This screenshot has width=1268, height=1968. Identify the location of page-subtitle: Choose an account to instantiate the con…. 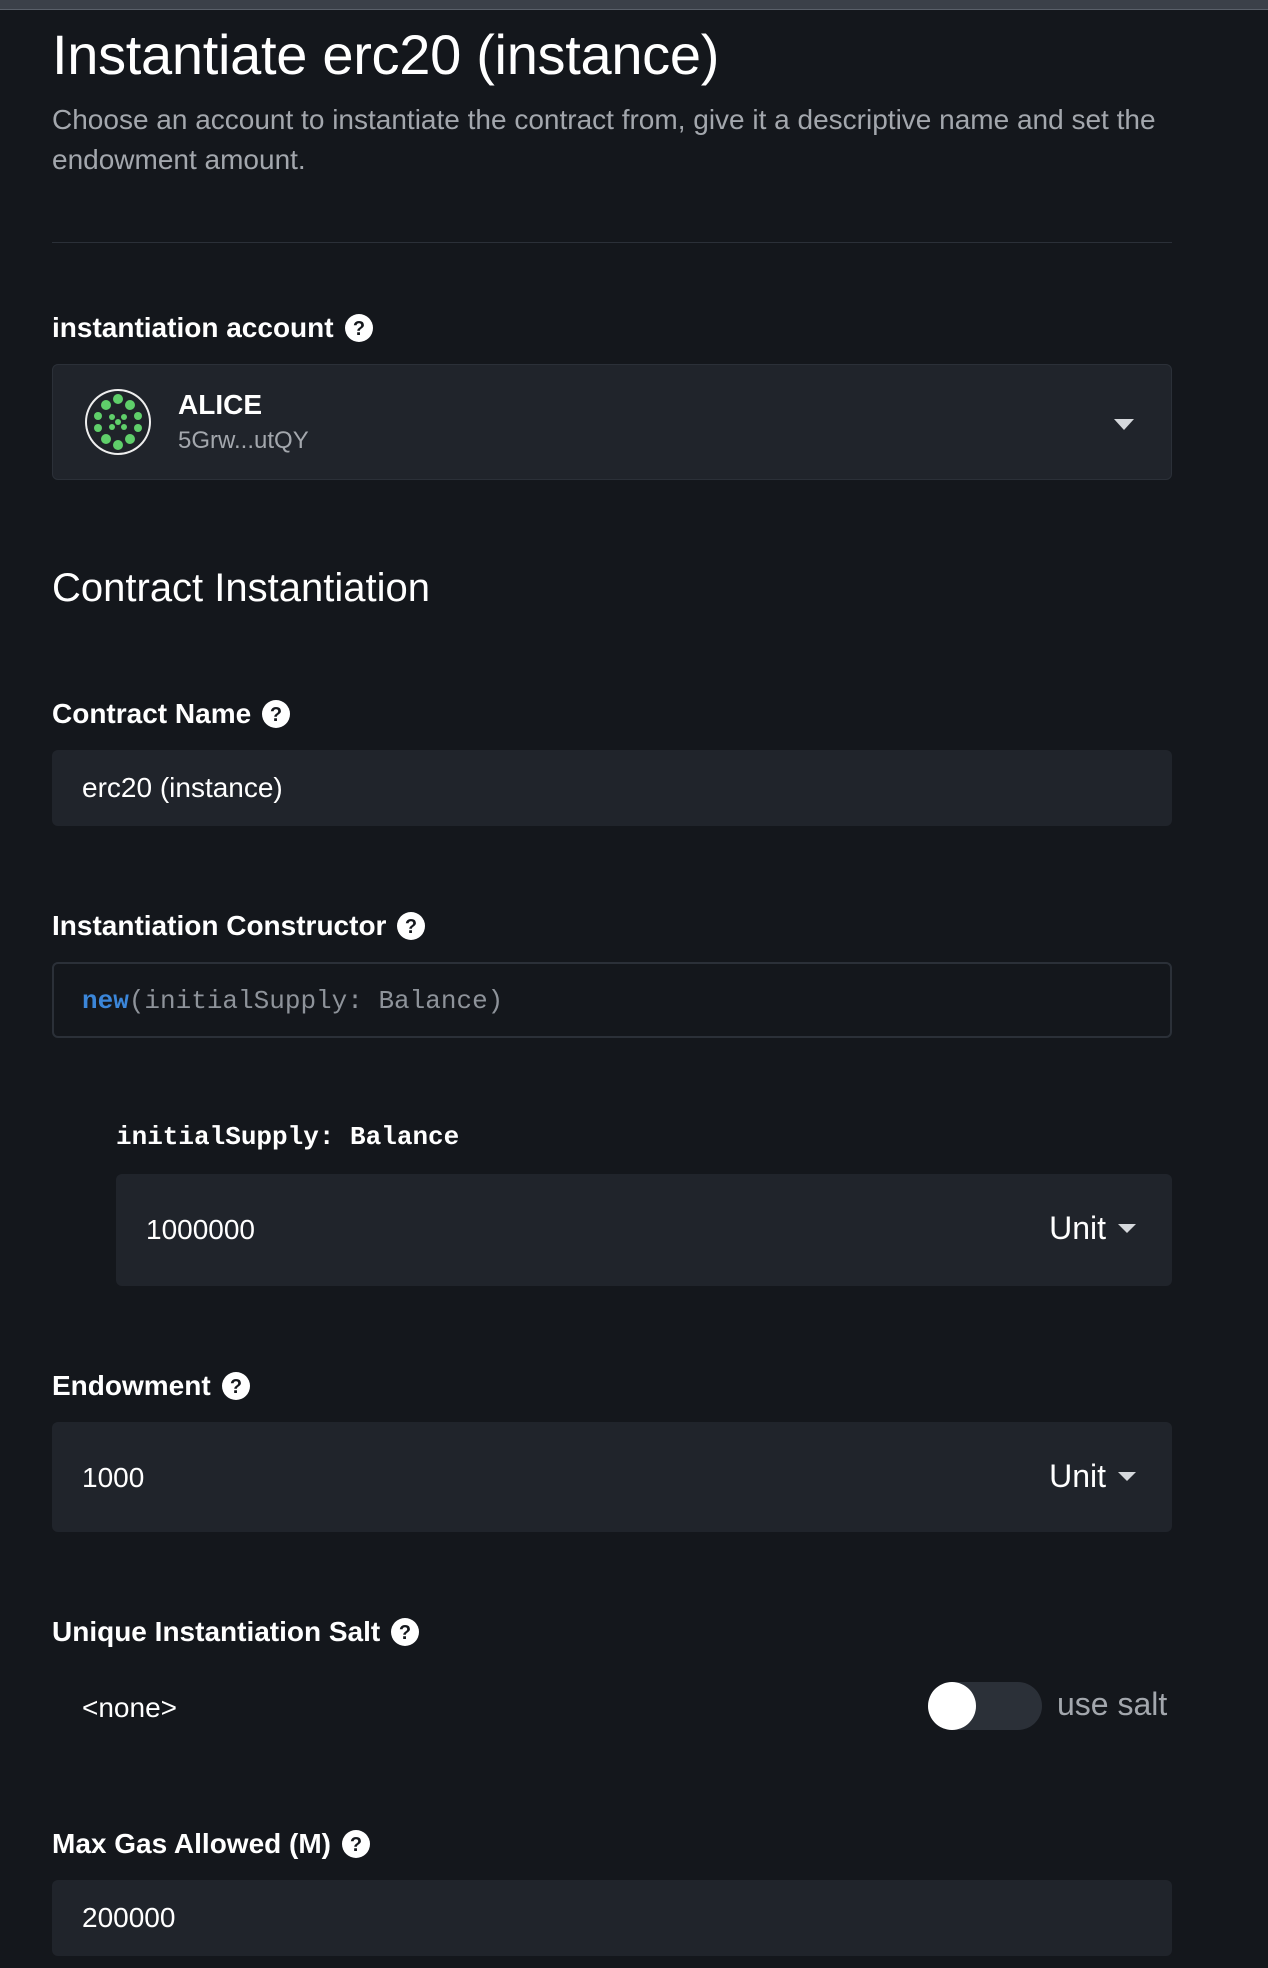
(604, 139).